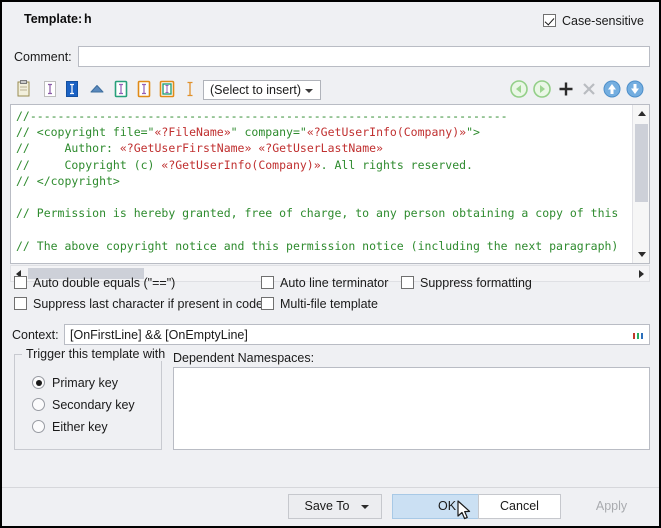  I want to click on radio-label: Primary key, so click(85, 382).